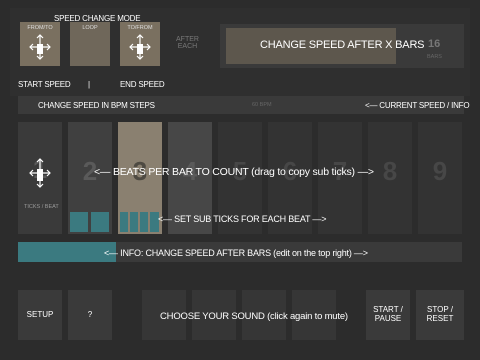 Image resolution: width=480 pixels, height=360 pixels. Describe the element at coordinates (90, 44) in the screenshot. I see `loop-button: LOOP` at that location.